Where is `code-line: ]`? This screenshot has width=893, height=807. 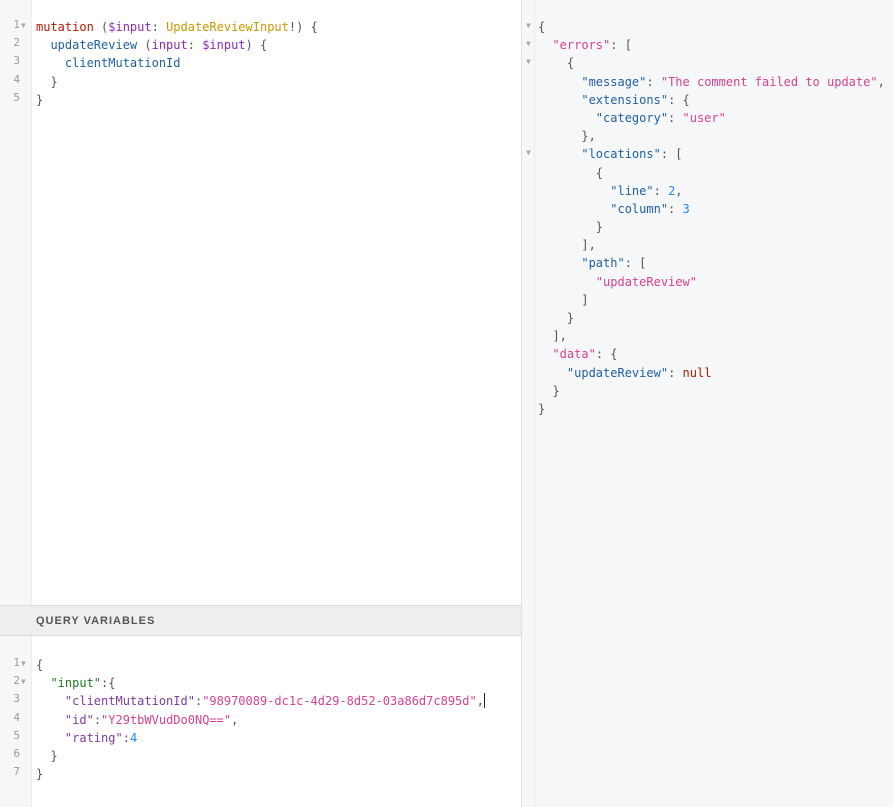 code-line: ] is located at coordinates (585, 299).